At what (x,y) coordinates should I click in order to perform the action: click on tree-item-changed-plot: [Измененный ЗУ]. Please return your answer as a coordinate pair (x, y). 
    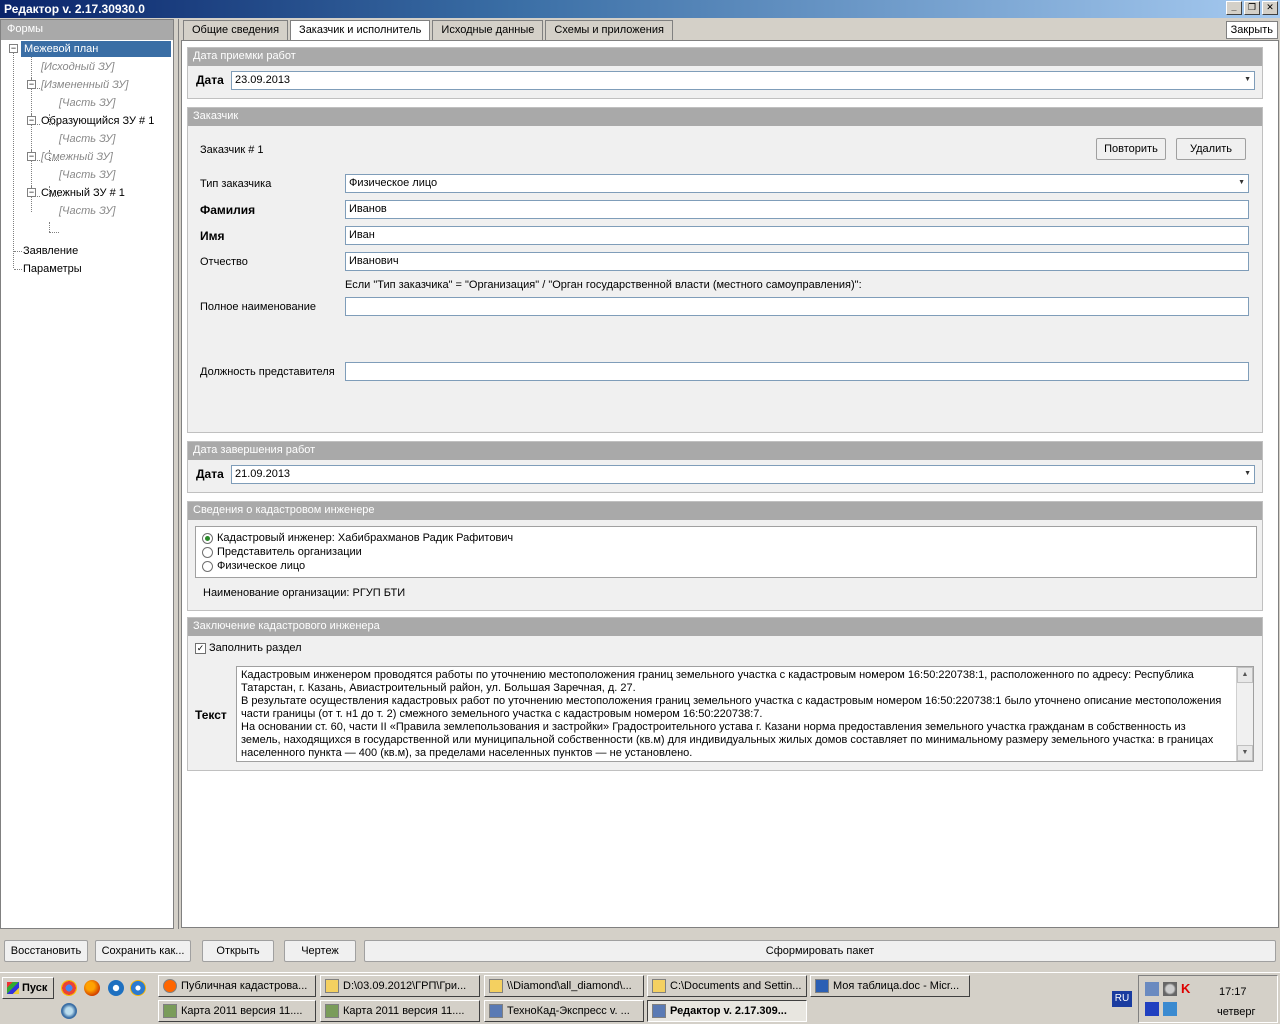
    Looking at the image, I should click on (84, 85).